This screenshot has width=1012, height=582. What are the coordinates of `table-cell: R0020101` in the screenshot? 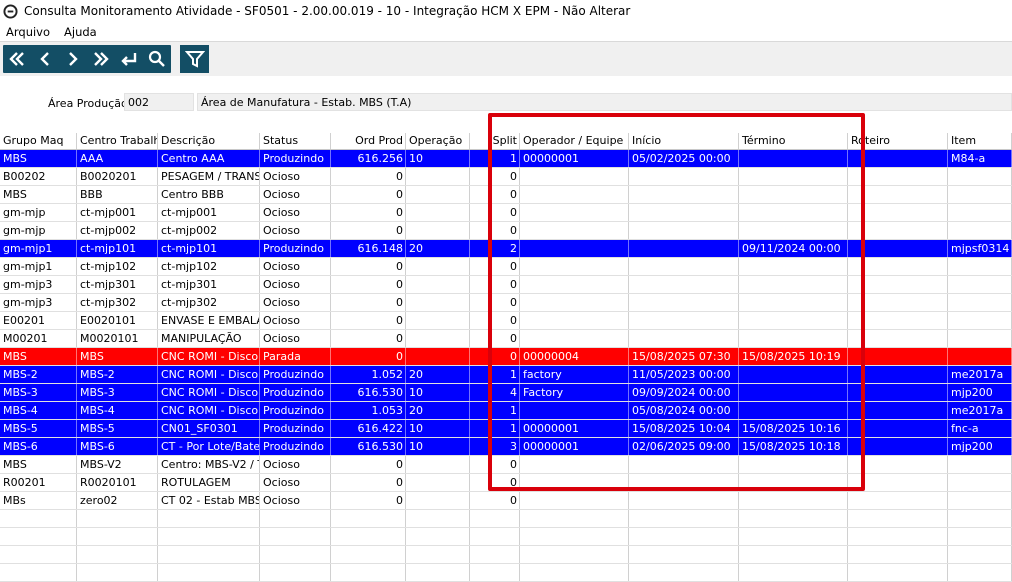 It's located at (117, 482).